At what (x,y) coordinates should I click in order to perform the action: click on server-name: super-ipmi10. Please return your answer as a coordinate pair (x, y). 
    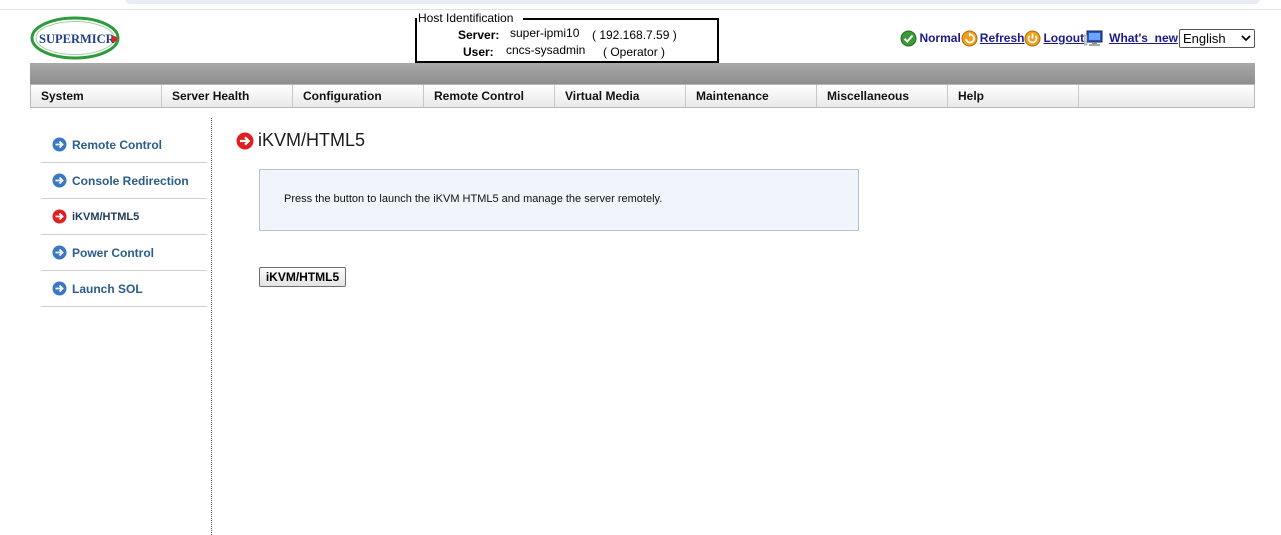
    Looking at the image, I should click on (545, 33).